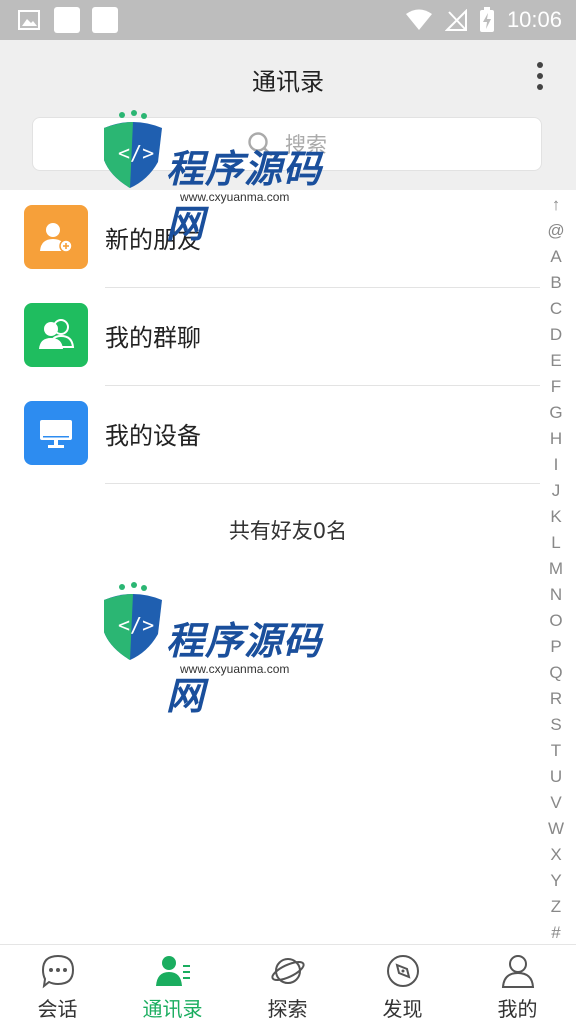  What do you see at coordinates (556, 387) in the screenshot?
I see `index-letter: F` at bounding box center [556, 387].